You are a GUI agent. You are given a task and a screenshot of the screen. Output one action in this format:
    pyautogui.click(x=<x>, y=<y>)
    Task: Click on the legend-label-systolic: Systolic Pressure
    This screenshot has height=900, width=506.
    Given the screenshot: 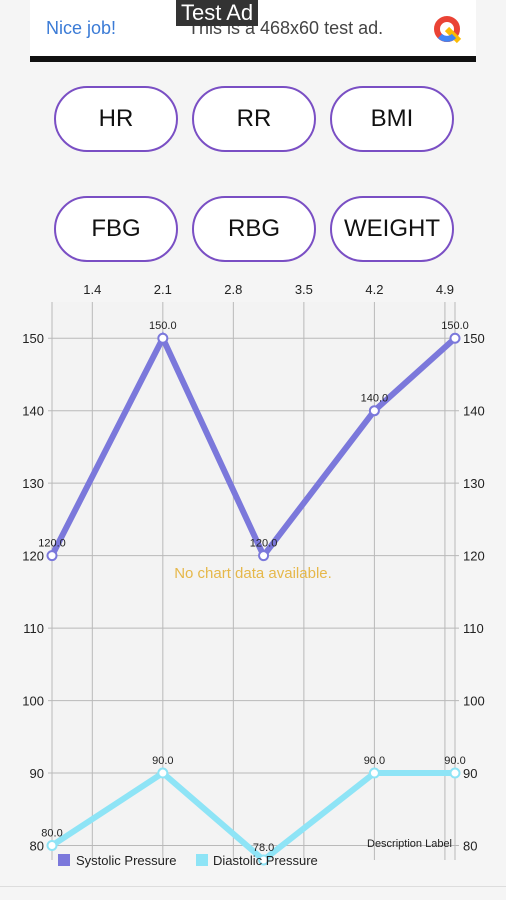 What is the action you would take?
    pyautogui.click(x=126, y=860)
    